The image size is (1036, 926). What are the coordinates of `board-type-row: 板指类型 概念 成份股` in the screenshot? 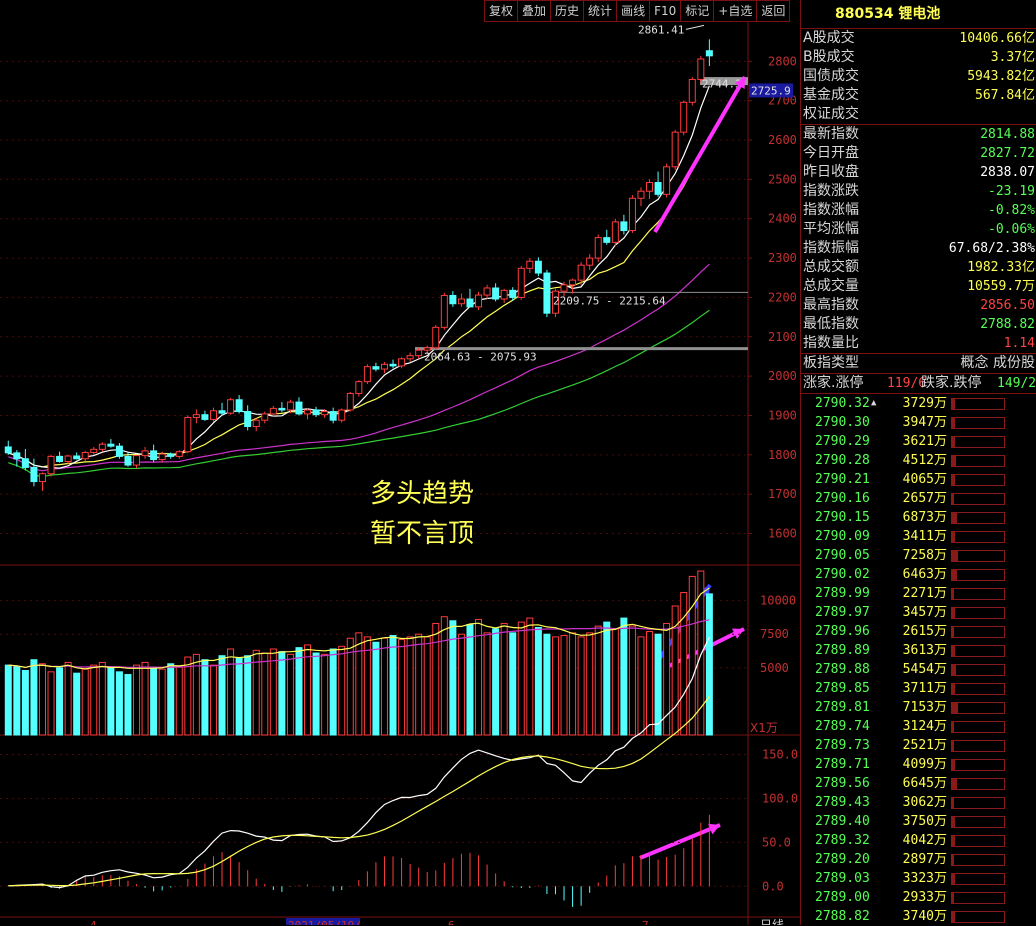 It's located at (918, 363).